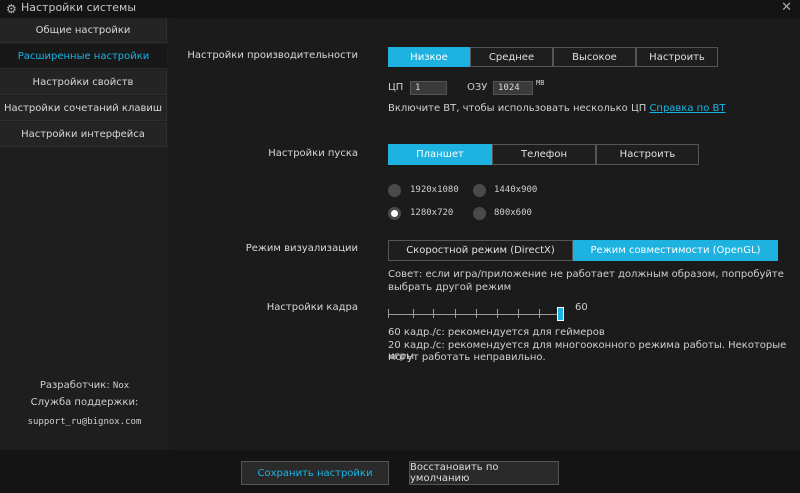  What do you see at coordinates (675, 250) in the screenshot?
I see `render-opengl-button: Режим совместимости (OpenGL)` at bounding box center [675, 250].